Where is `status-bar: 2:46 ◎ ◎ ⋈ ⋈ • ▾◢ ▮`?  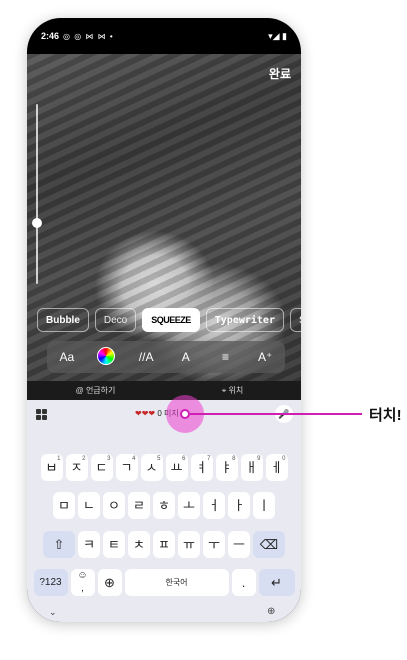 status-bar: 2:46 ◎ ◎ ⋈ ⋈ • ▾◢ ▮ is located at coordinates (164, 36).